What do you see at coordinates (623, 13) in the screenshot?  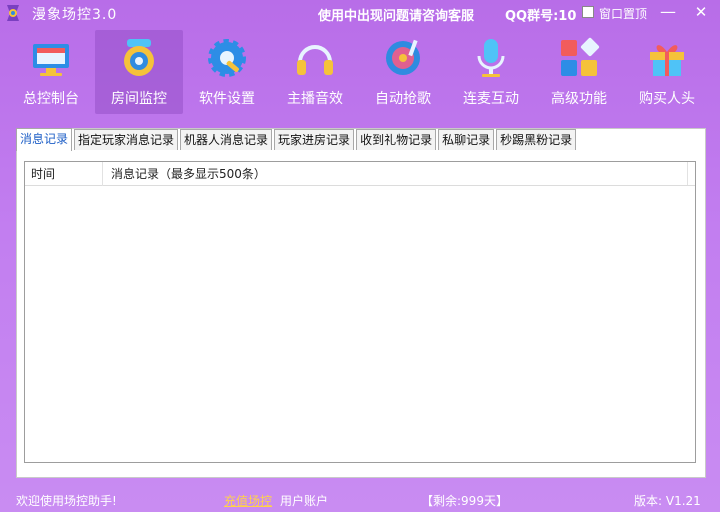 I see `pin-window-label: 窗口置顶` at bounding box center [623, 13].